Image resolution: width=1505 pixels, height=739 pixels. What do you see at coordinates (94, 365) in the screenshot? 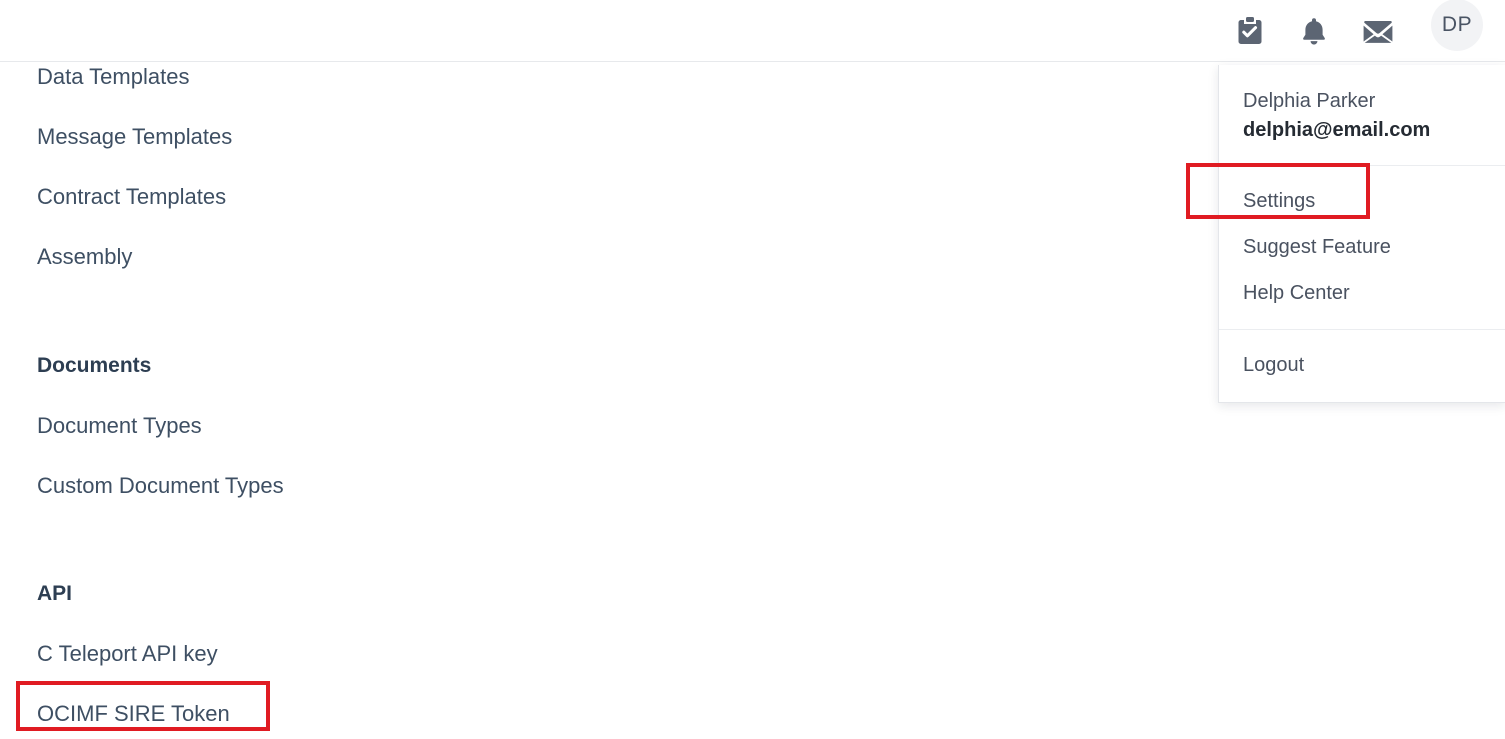
I see `nav-section-heading-documents: Documents` at bounding box center [94, 365].